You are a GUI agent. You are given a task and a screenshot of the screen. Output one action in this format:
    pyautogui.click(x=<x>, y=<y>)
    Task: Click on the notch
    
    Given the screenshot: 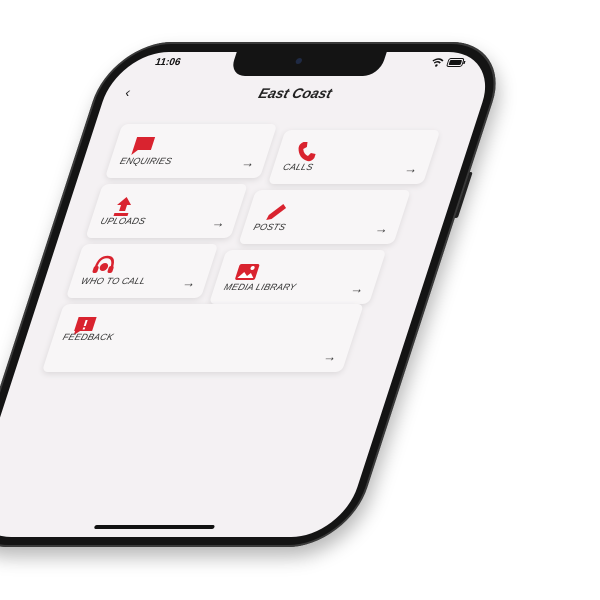 What is the action you would take?
    pyautogui.click(x=308, y=64)
    